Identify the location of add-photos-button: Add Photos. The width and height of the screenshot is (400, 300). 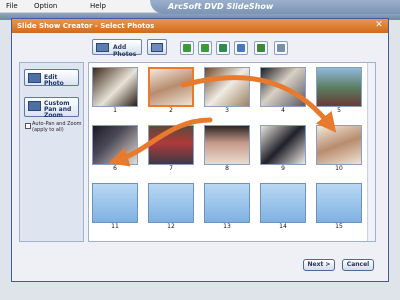
(117, 48).